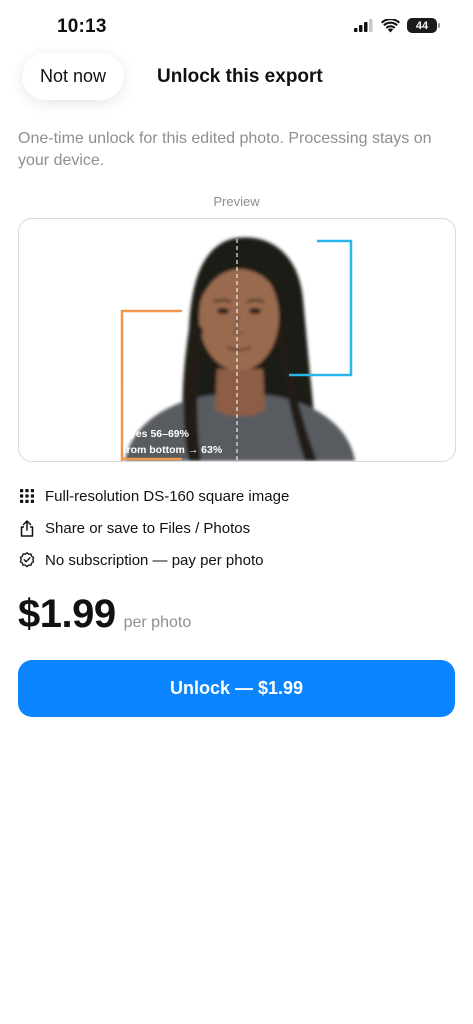  I want to click on verified-badge-icon, so click(27, 560).